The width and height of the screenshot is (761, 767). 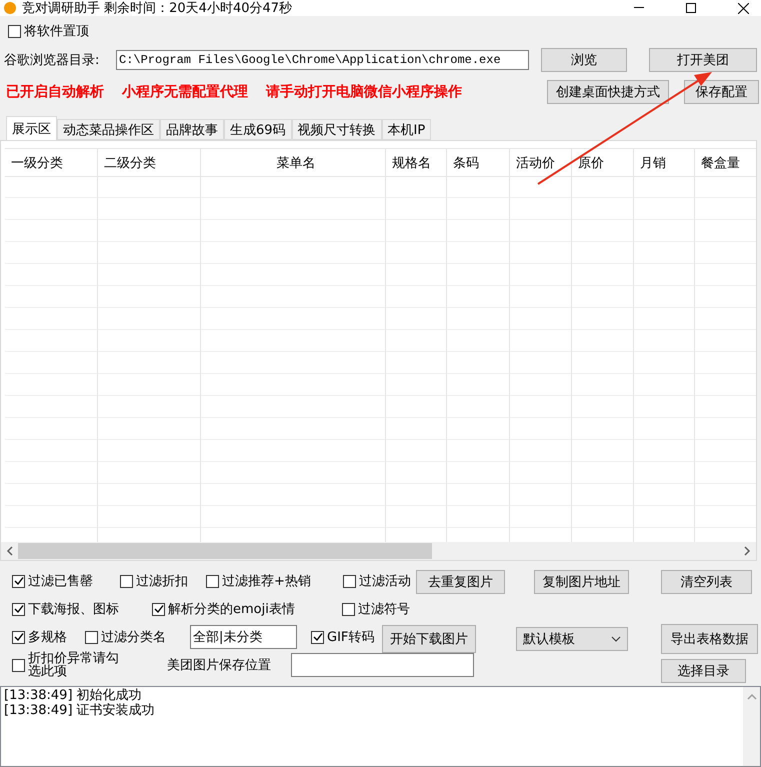 I want to click on export-button: 导出表格数据, so click(x=709, y=639).